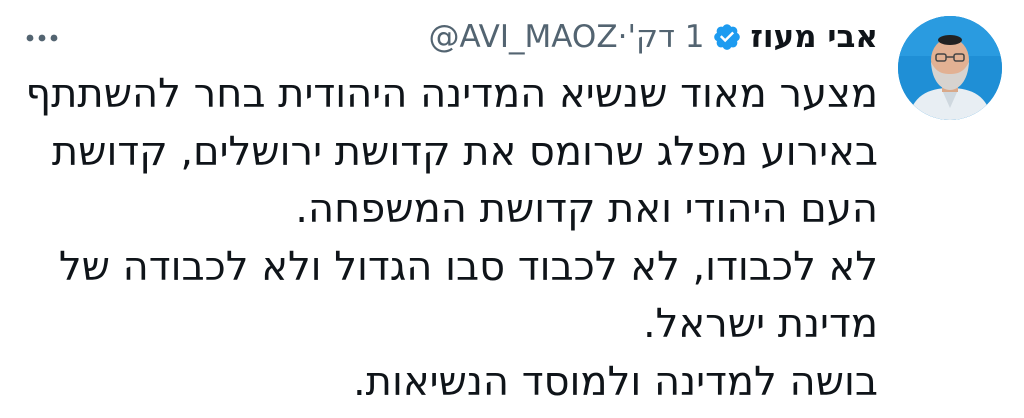 The width and height of the screenshot is (1024, 418). What do you see at coordinates (760, 324) in the screenshot?
I see `tweet-text-line: מדינת ישראל.` at bounding box center [760, 324].